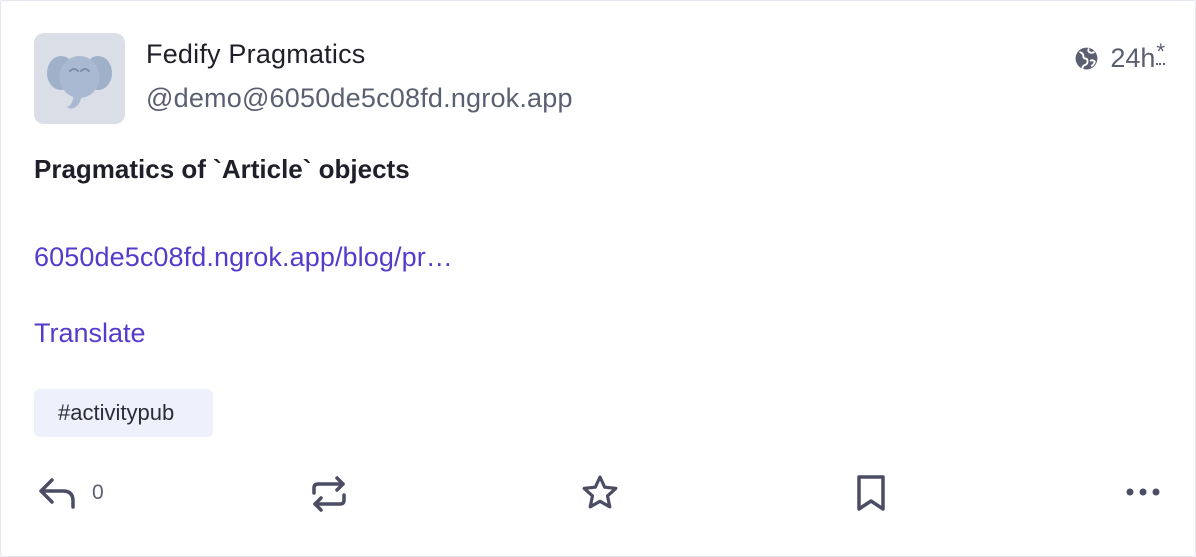 The height and width of the screenshot is (557, 1196). I want to click on reply-button: 0, so click(70, 493).